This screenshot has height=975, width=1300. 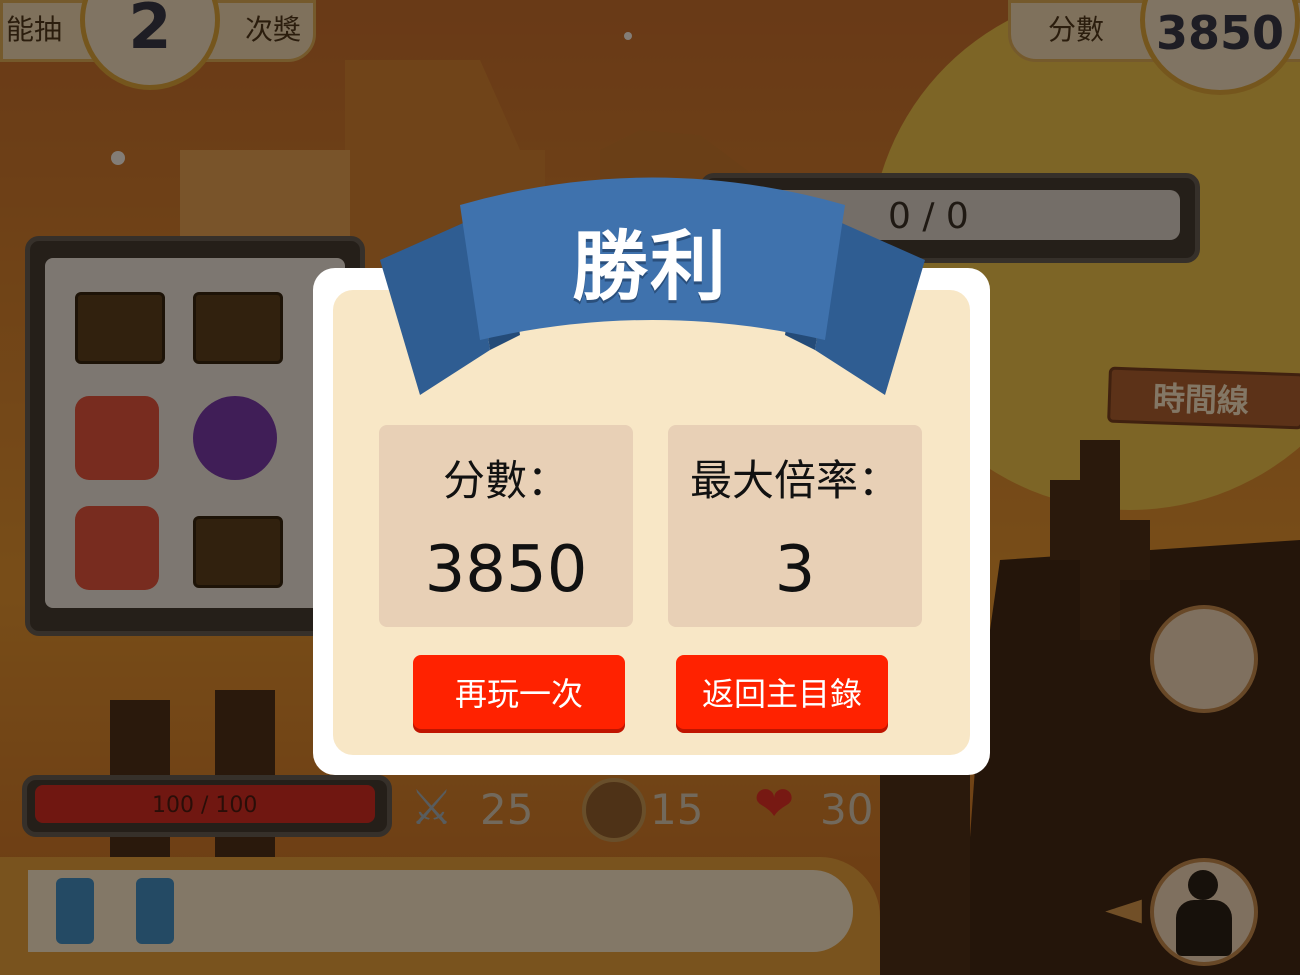 I want to click on back-to-menu-button: 返回主目錄, so click(x=782, y=692).